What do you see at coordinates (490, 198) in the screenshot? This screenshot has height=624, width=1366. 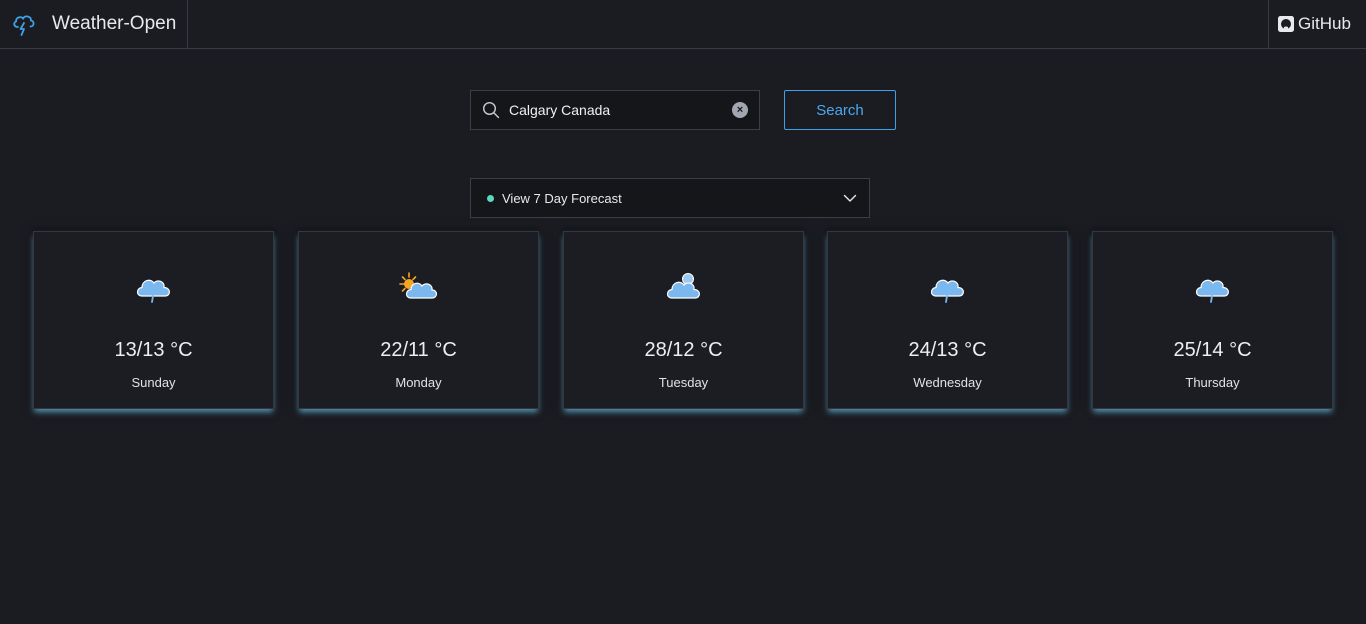 I see `status-dot` at bounding box center [490, 198].